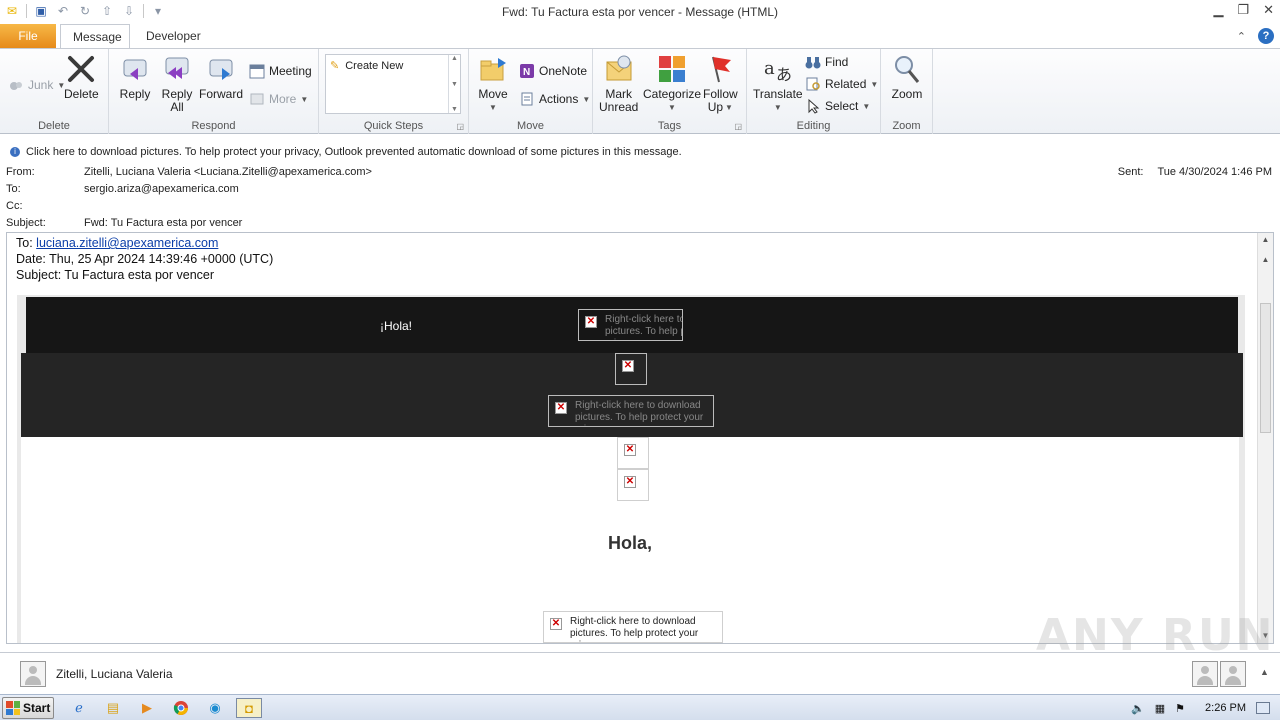 The width and height of the screenshot is (1280, 720). Describe the element at coordinates (215, 708) in the screenshot. I see `edge-icon: ◉` at that location.